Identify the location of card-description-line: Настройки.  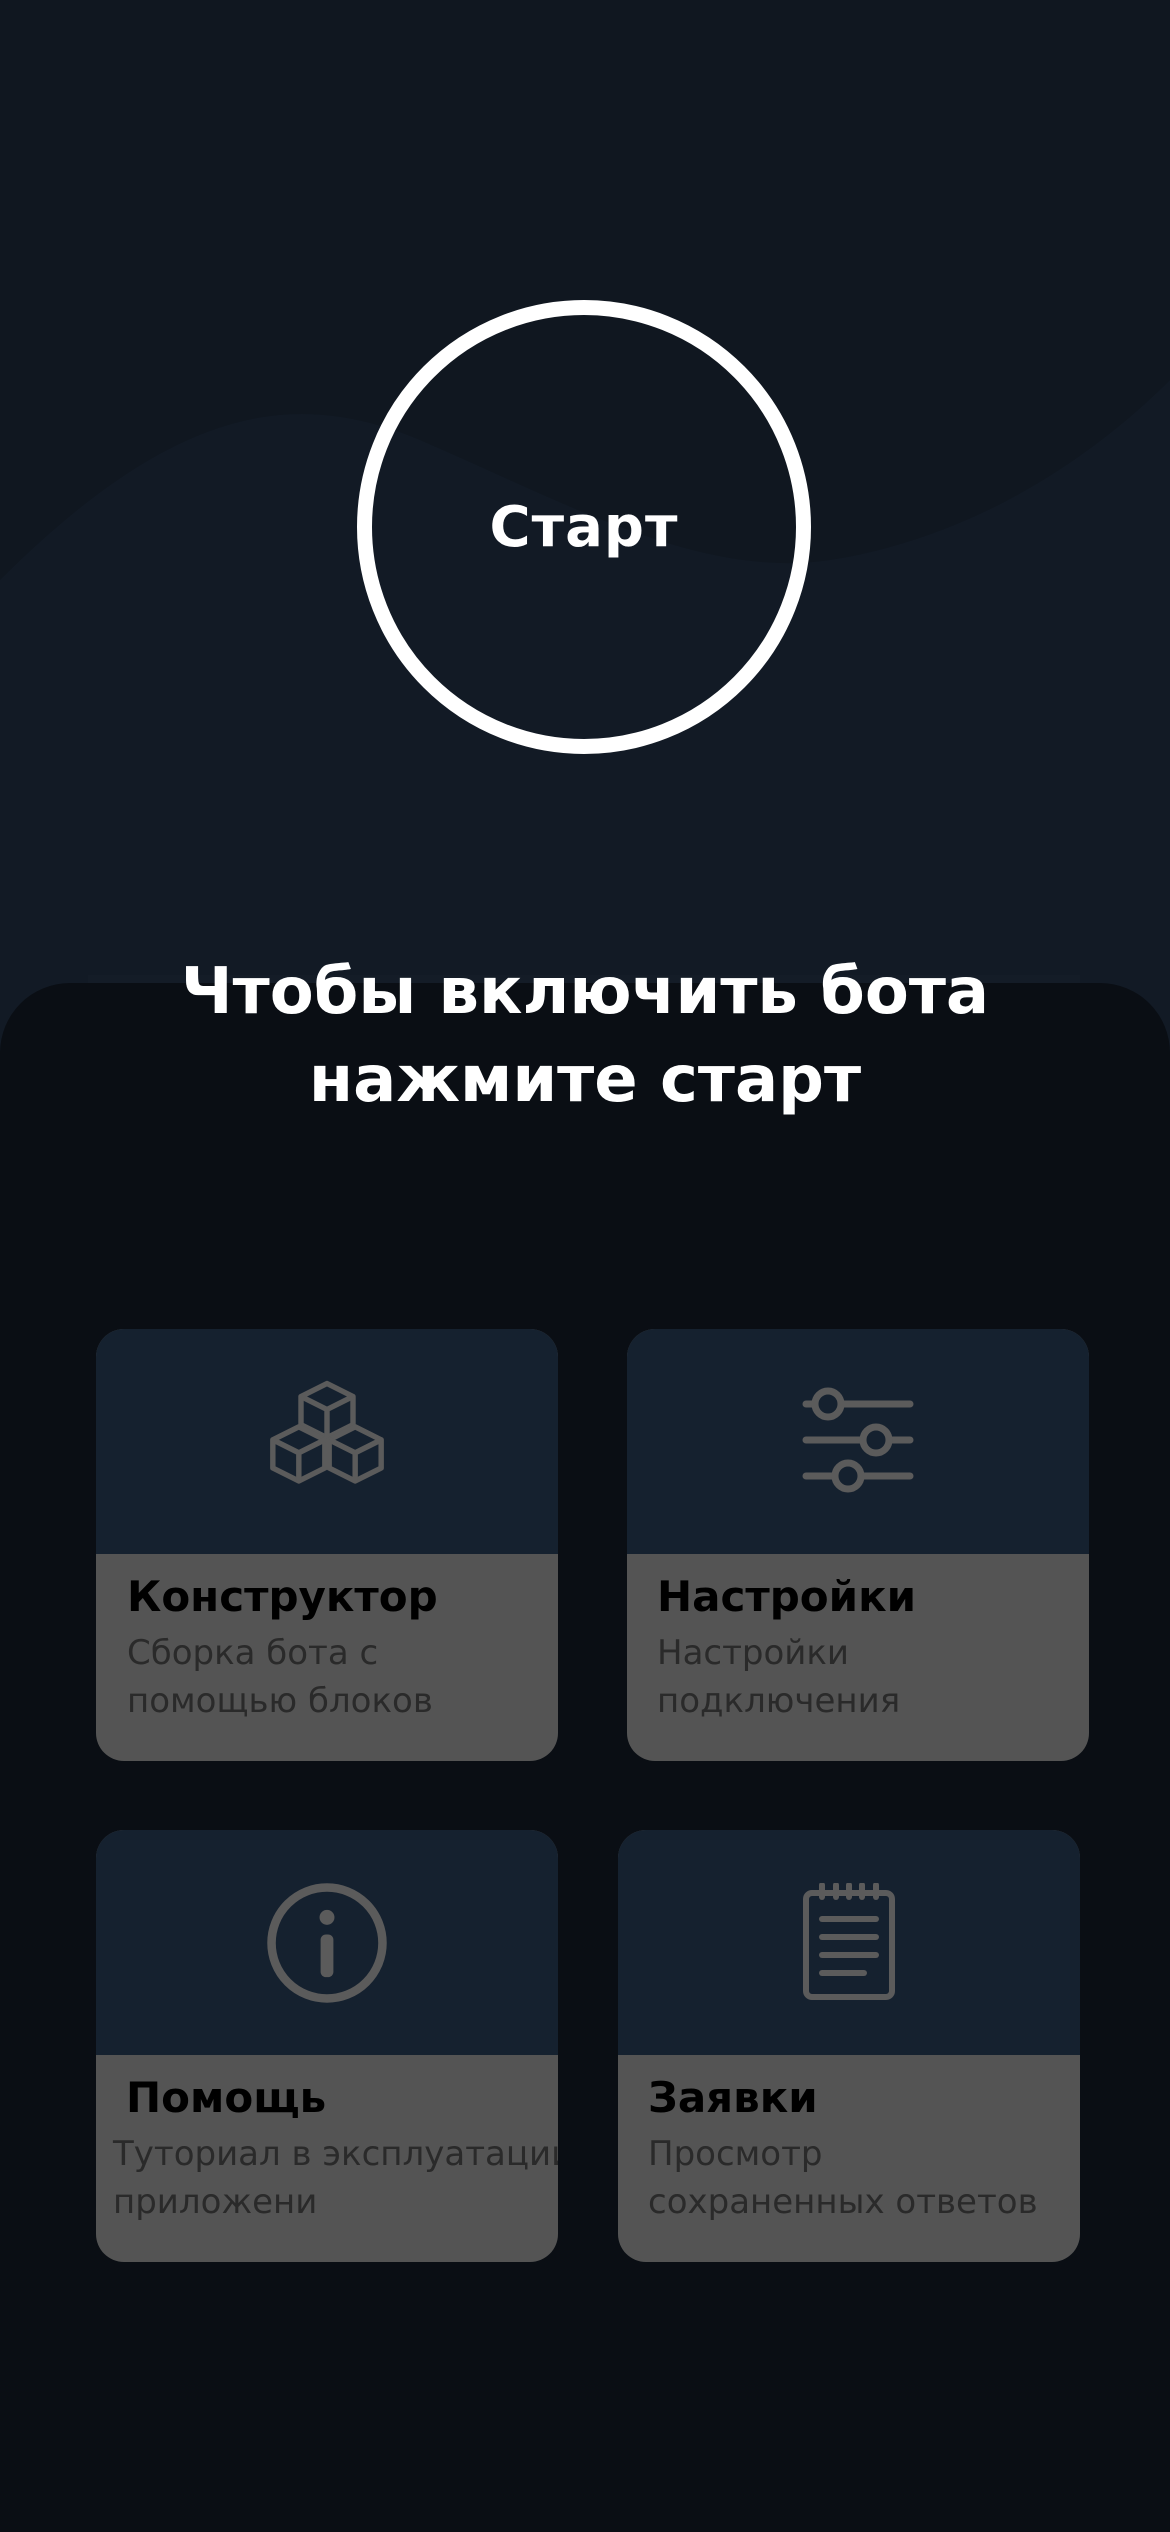
(753, 1653).